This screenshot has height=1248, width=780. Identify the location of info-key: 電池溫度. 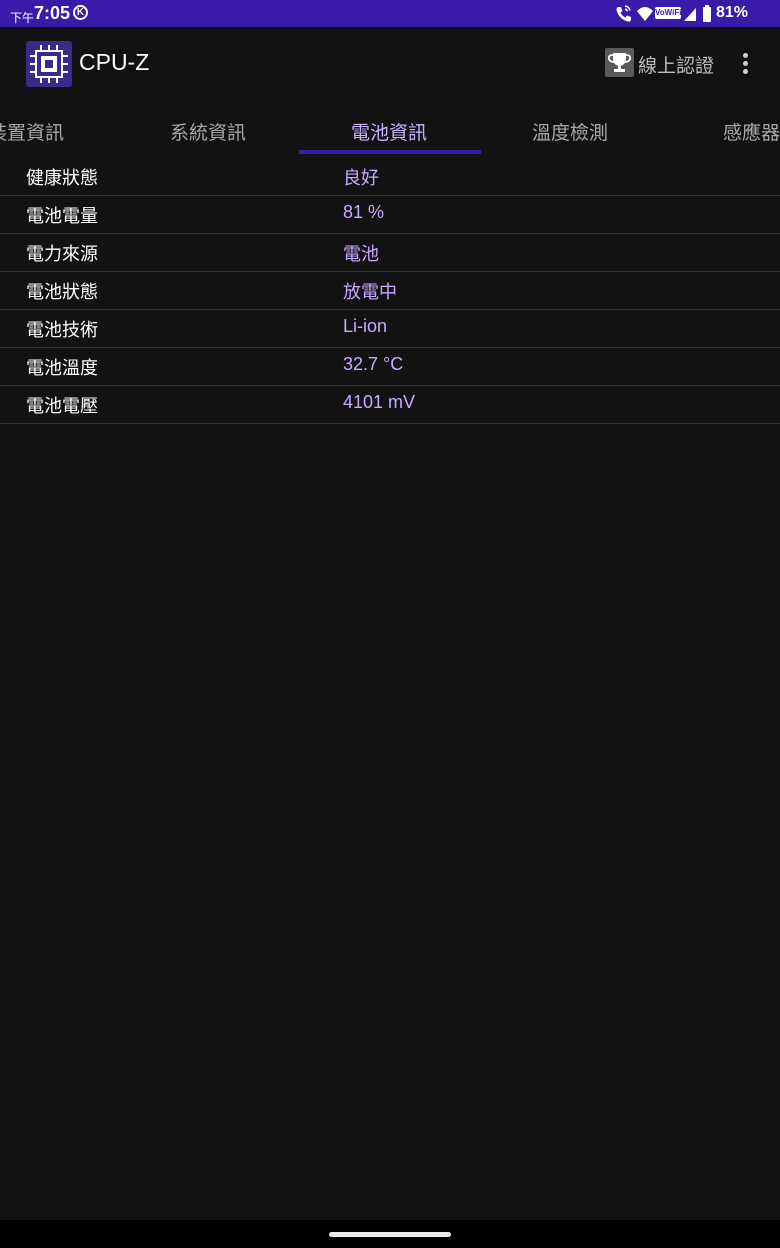
(62, 368).